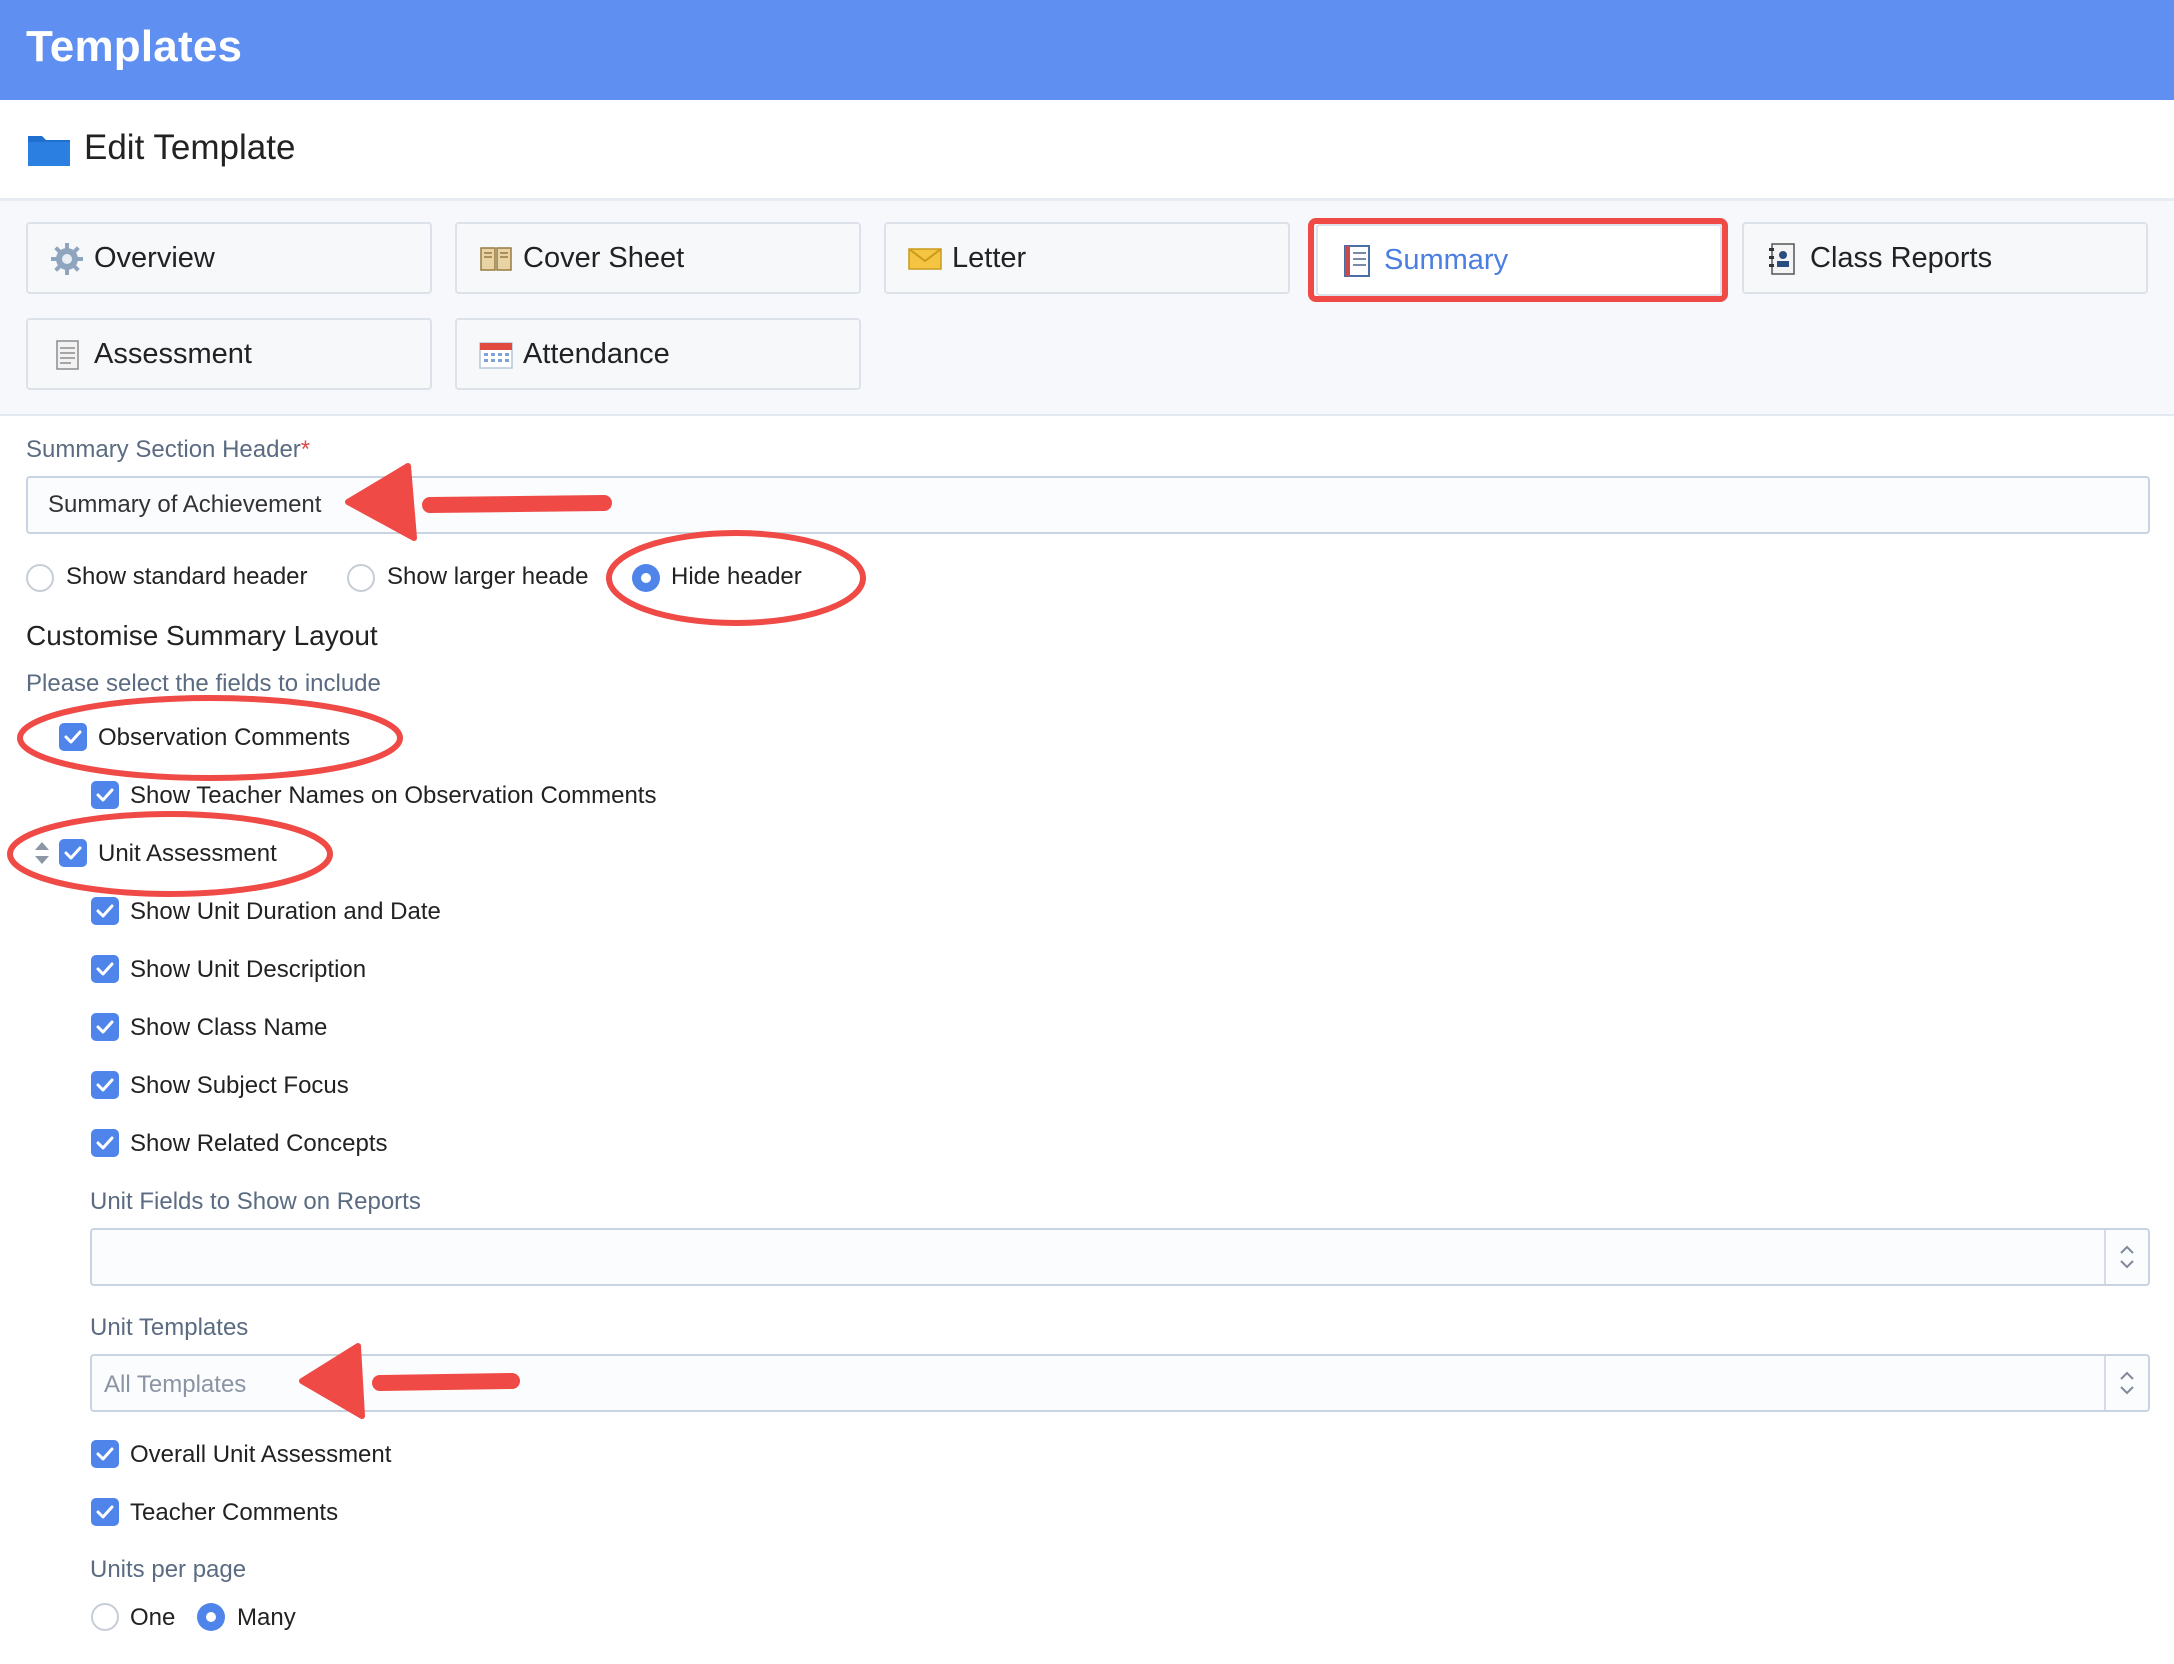 The height and width of the screenshot is (1664, 2174). What do you see at coordinates (105, 1617) in the screenshot?
I see `radio-one` at bounding box center [105, 1617].